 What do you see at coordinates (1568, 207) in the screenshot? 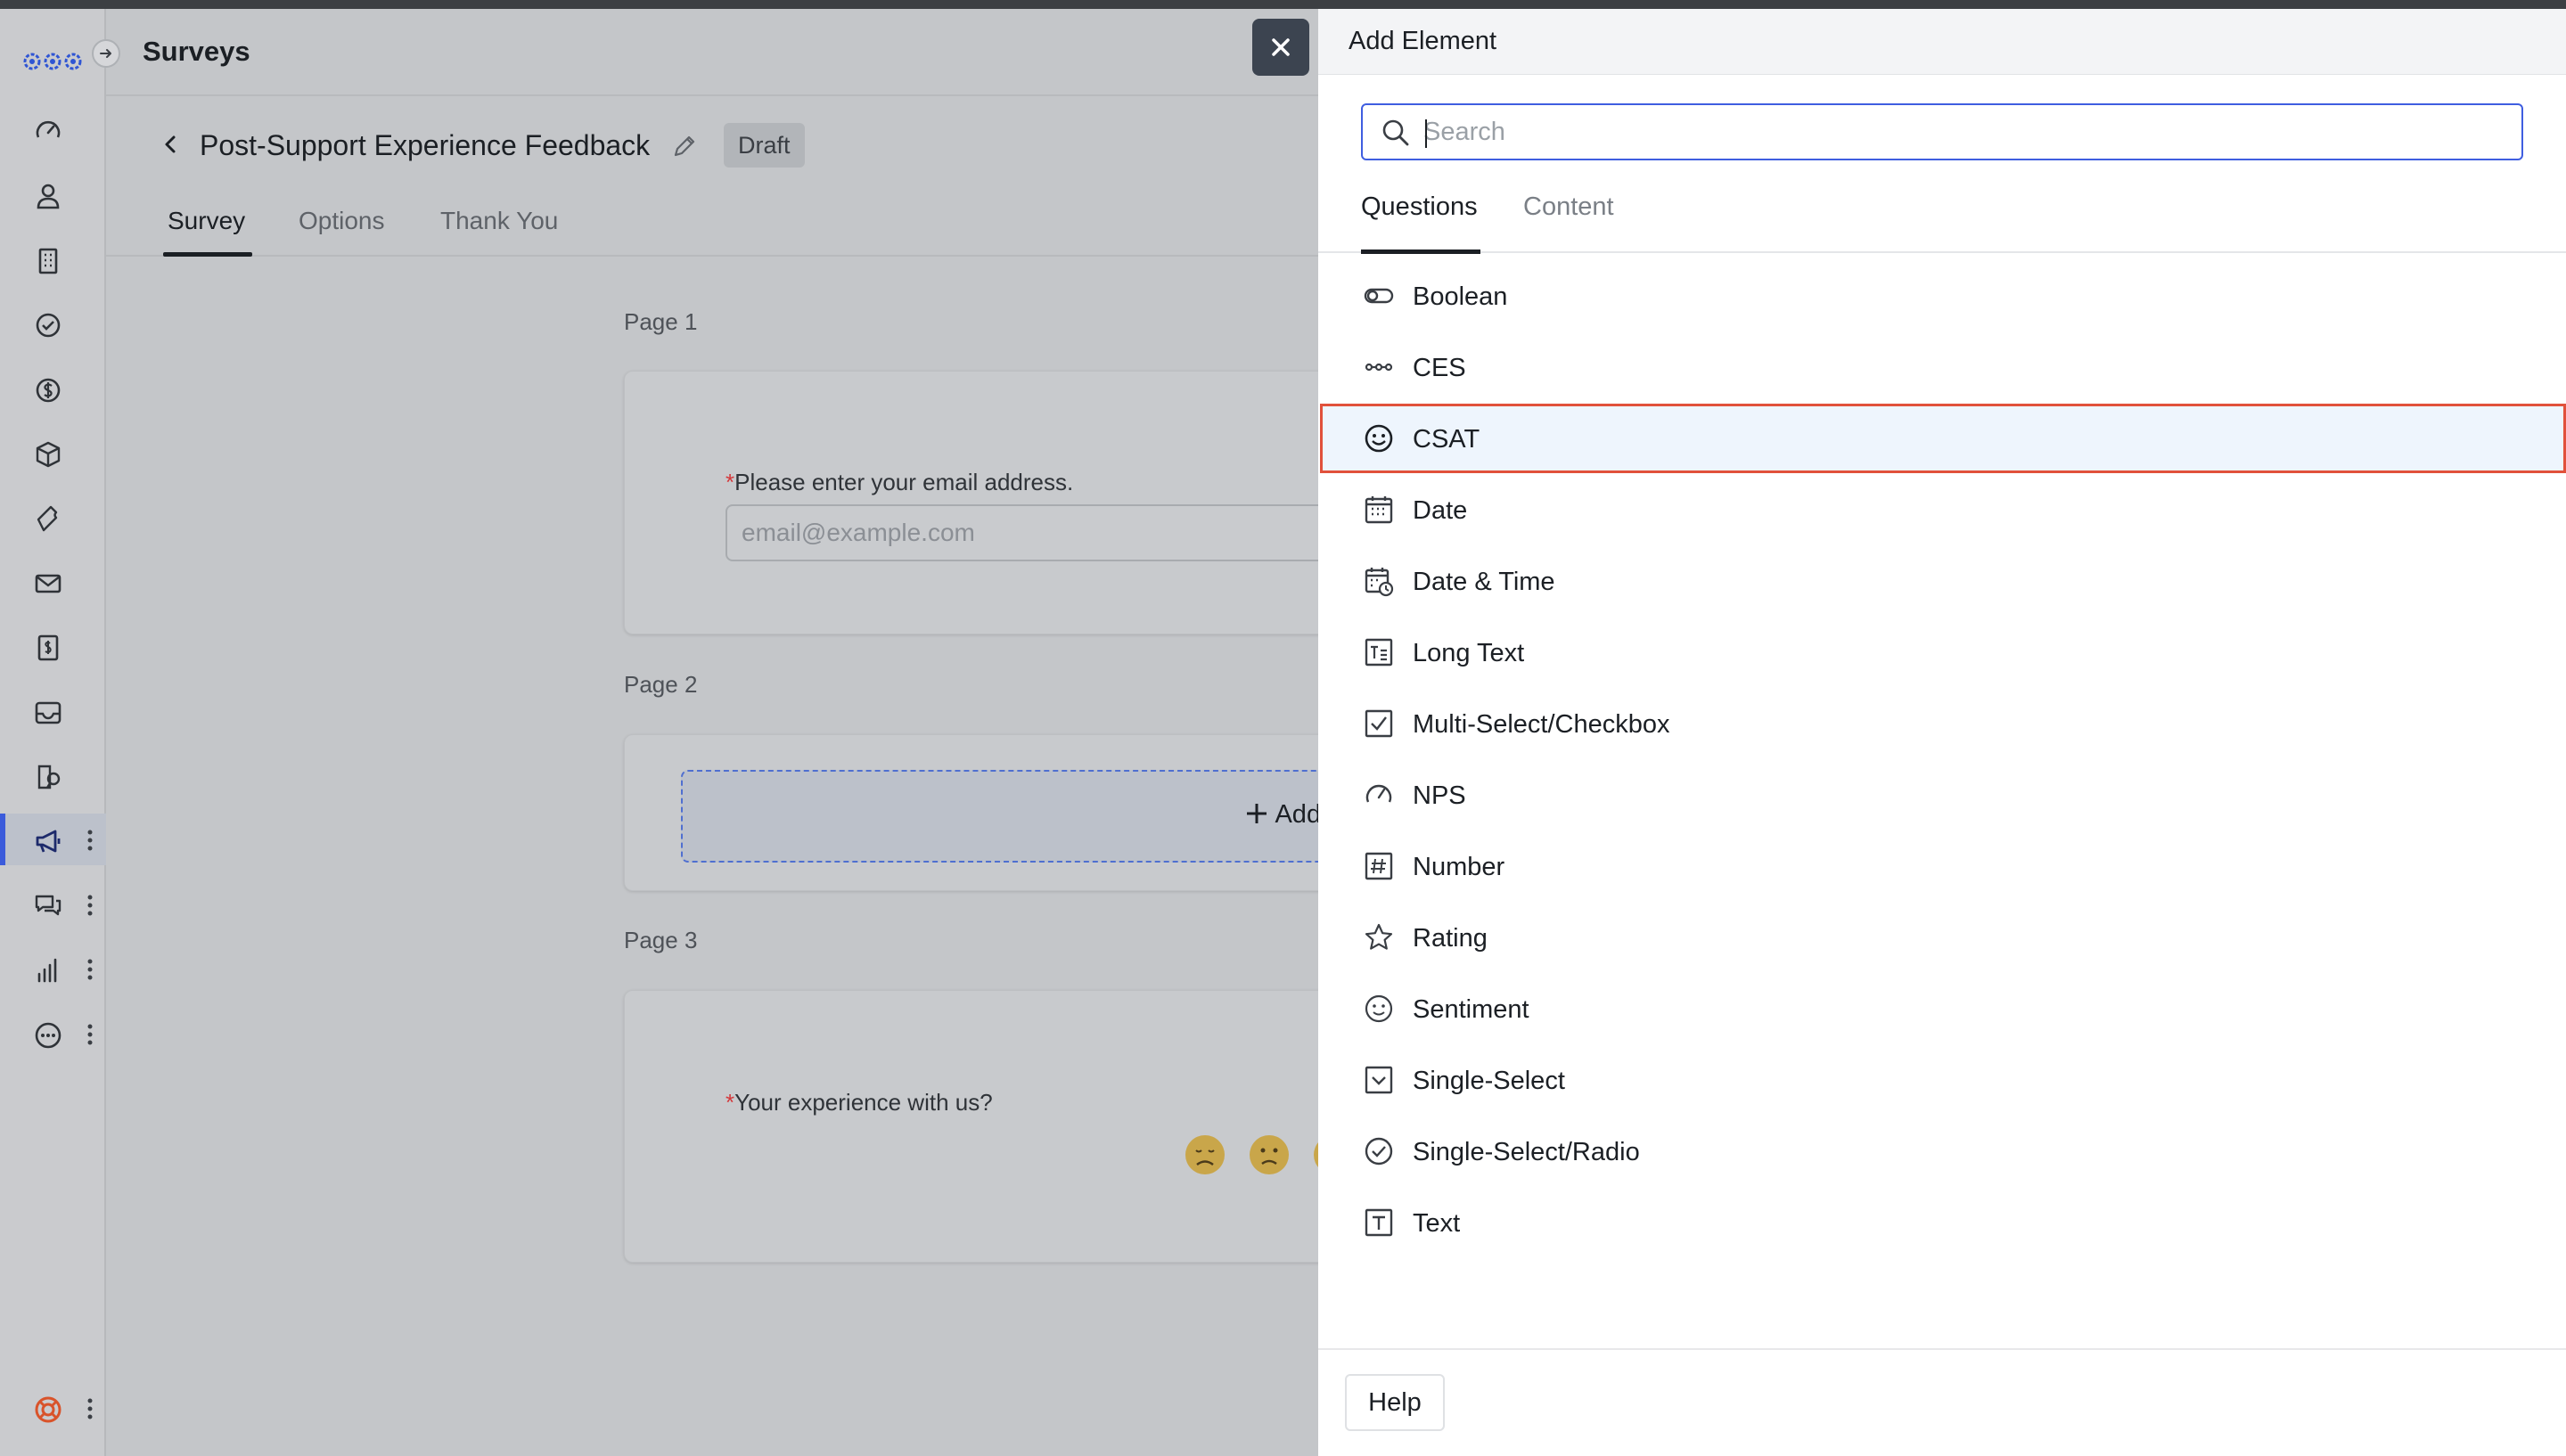
I see `tab-content: Content` at bounding box center [1568, 207].